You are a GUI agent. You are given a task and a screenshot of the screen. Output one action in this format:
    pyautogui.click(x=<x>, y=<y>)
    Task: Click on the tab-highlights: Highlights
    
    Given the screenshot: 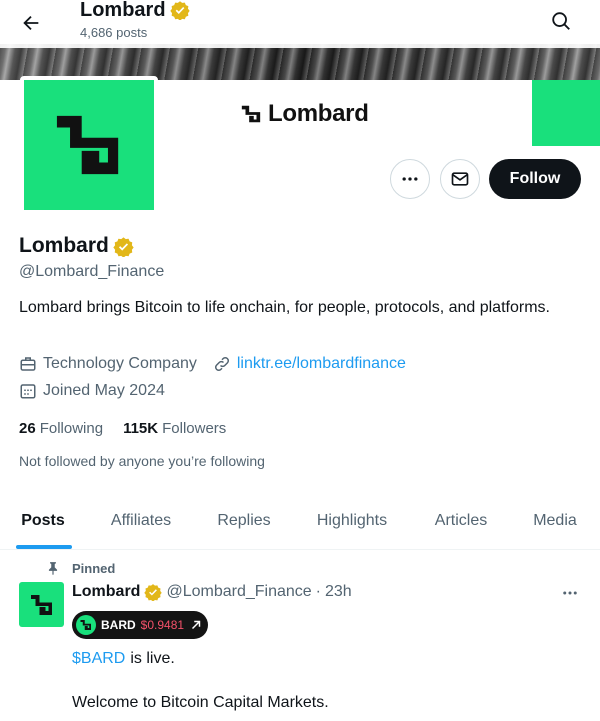 What is the action you would take?
    pyautogui.click(x=352, y=521)
    